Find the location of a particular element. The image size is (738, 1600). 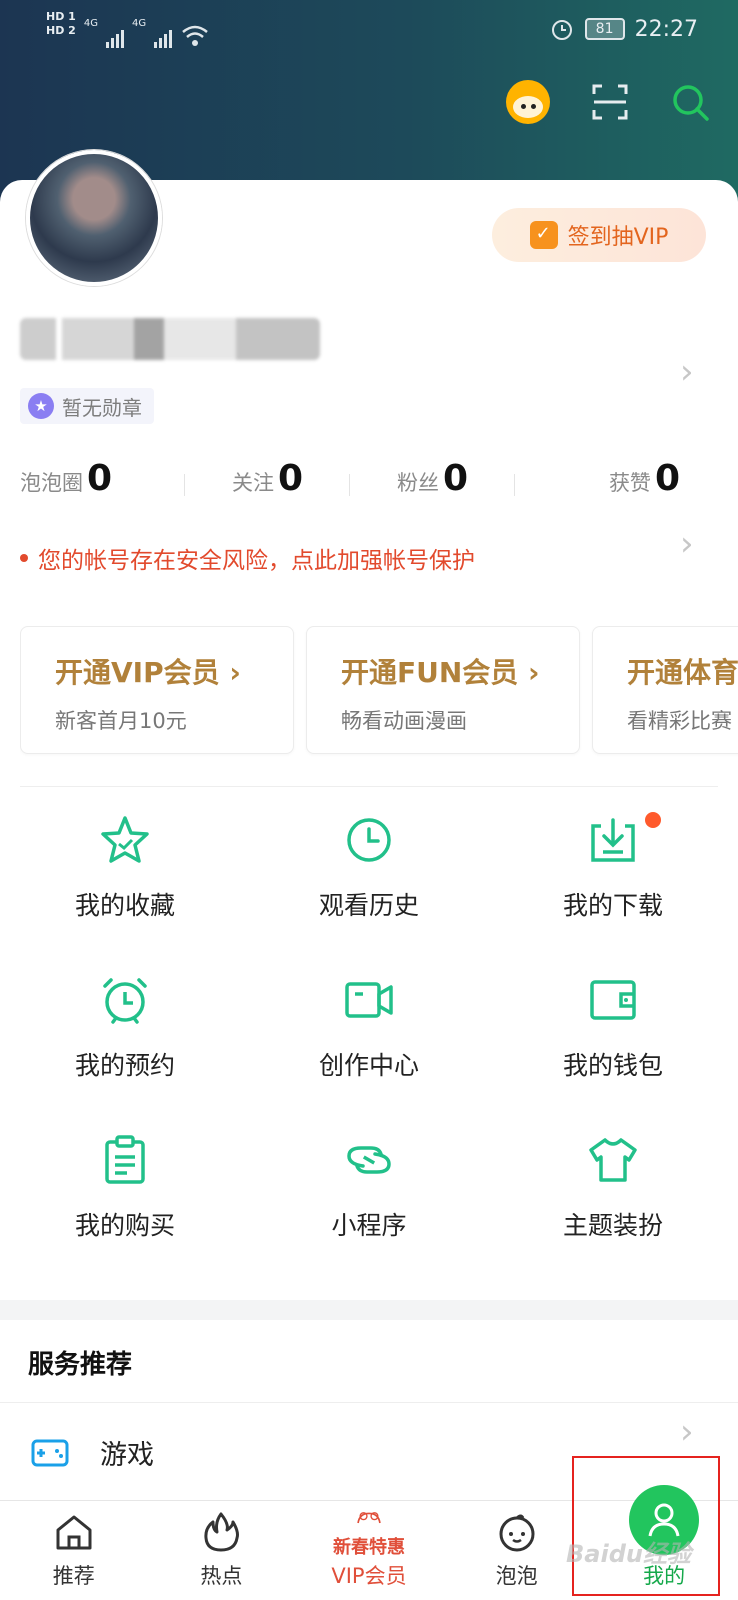

grid-label: 观看历史 is located at coordinates (368, 905).